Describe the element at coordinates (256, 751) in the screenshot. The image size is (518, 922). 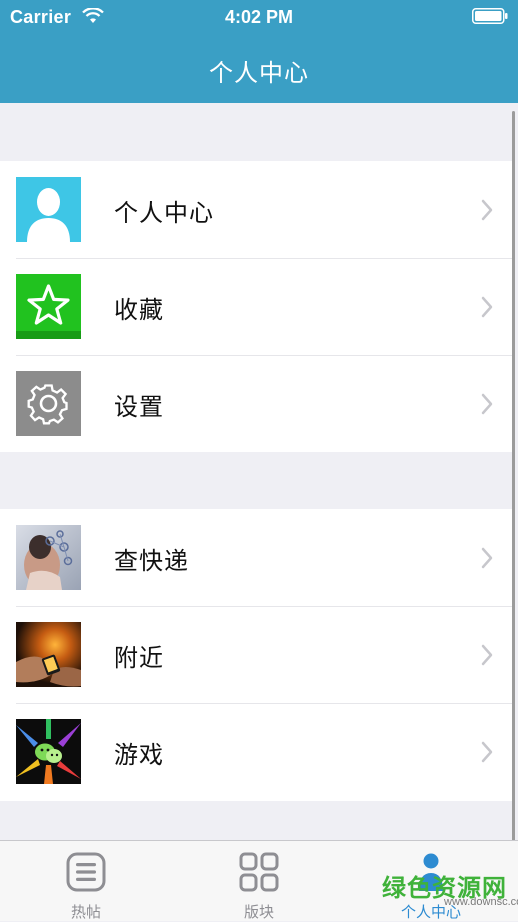
I see `menu-item-games: 游戏` at that location.